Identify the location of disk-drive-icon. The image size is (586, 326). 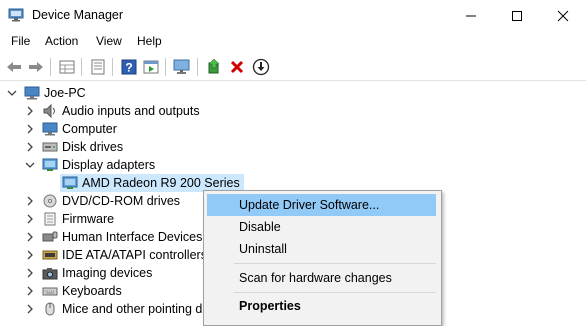
(50, 147).